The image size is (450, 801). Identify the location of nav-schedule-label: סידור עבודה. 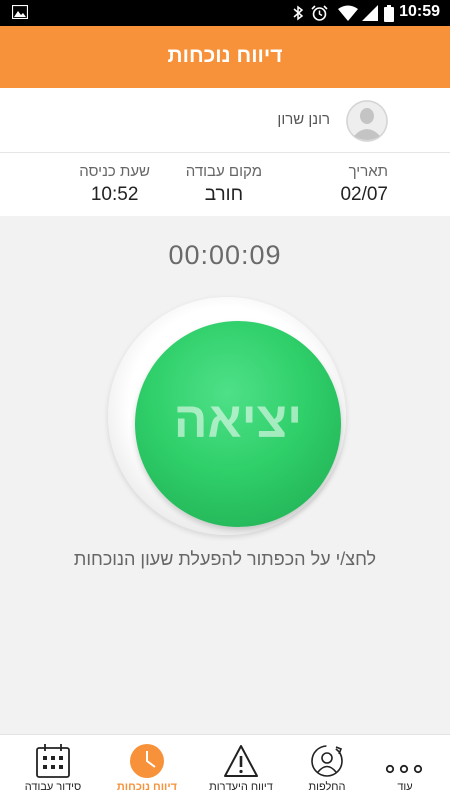
(53, 787).